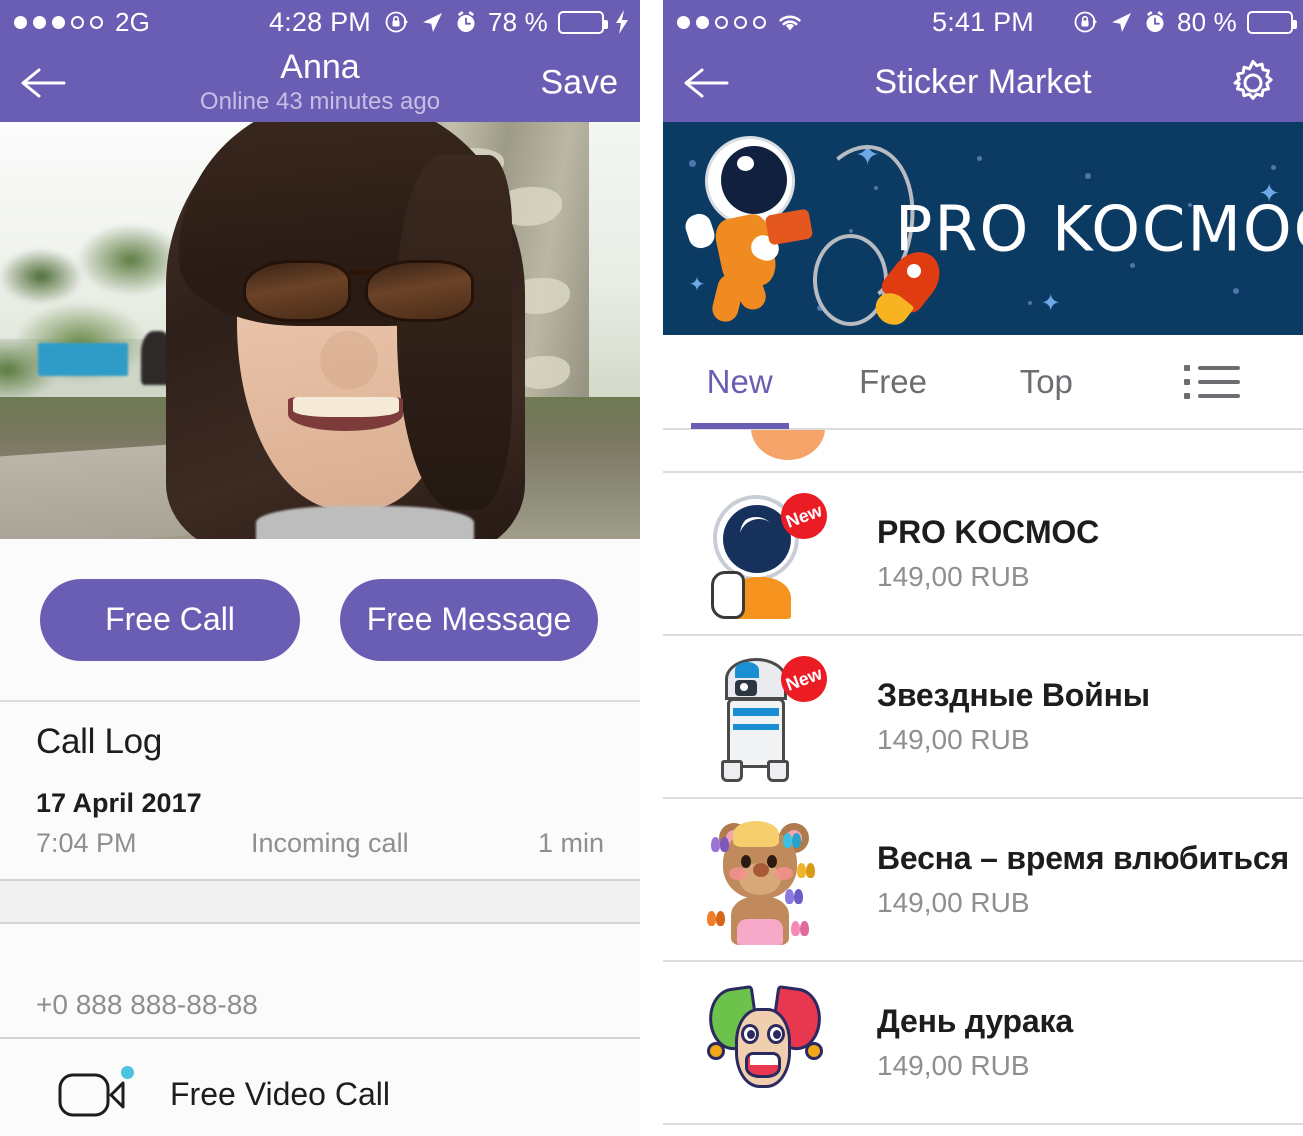 The width and height of the screenshot is (1303, 1136). I want to click on contact-online-status: Online 43 minutes ago, so click(320, 101).